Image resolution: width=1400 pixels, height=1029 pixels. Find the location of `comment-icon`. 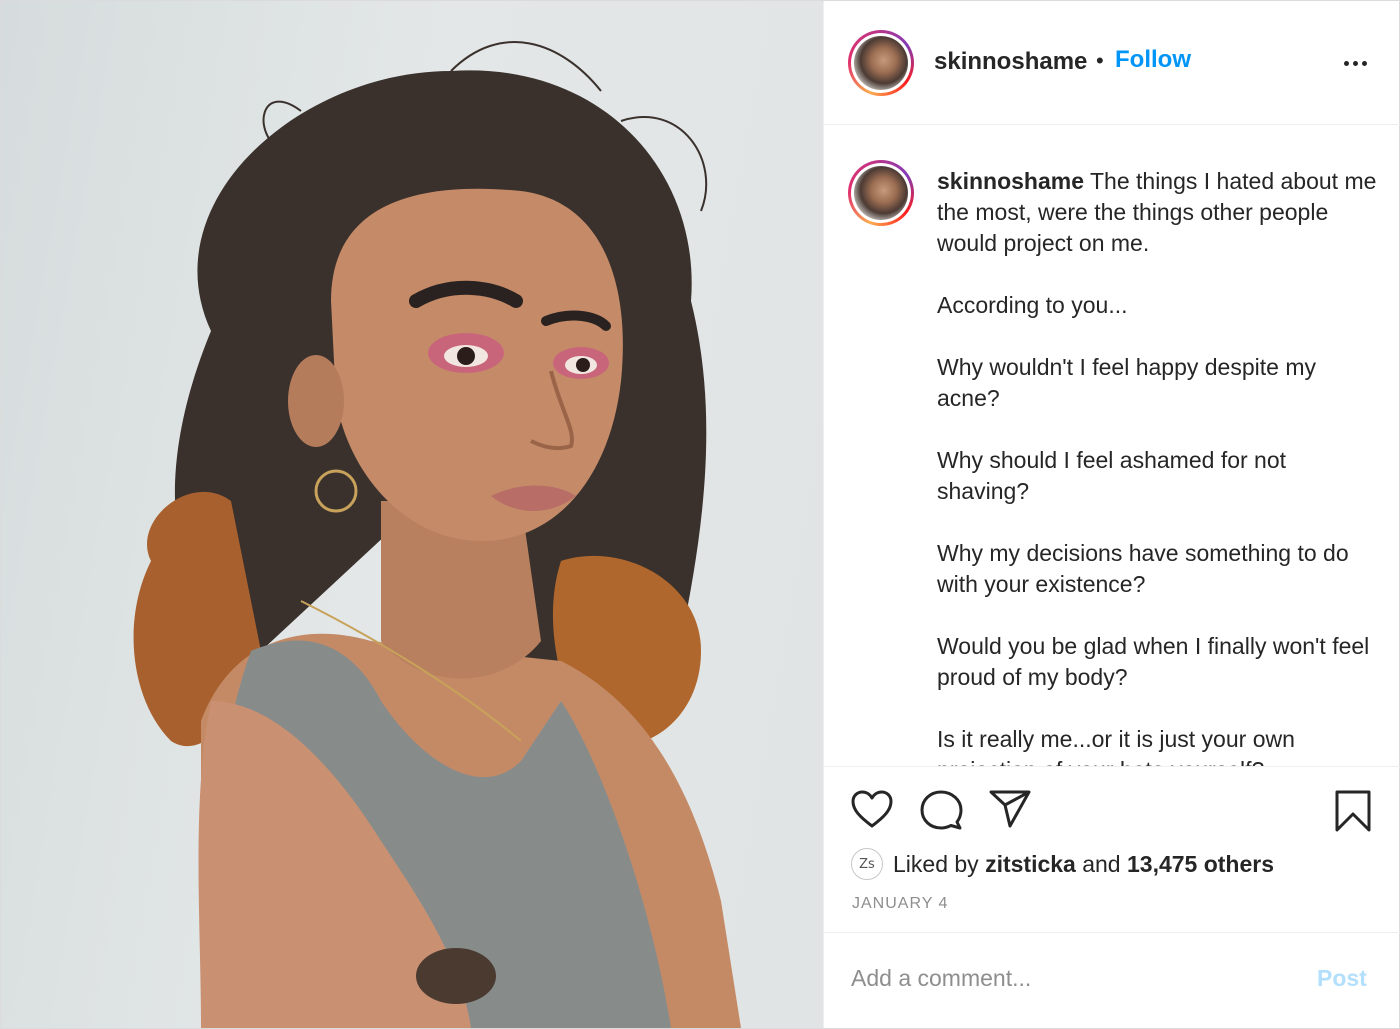

comment-icon is located at coordinates (941, 810).